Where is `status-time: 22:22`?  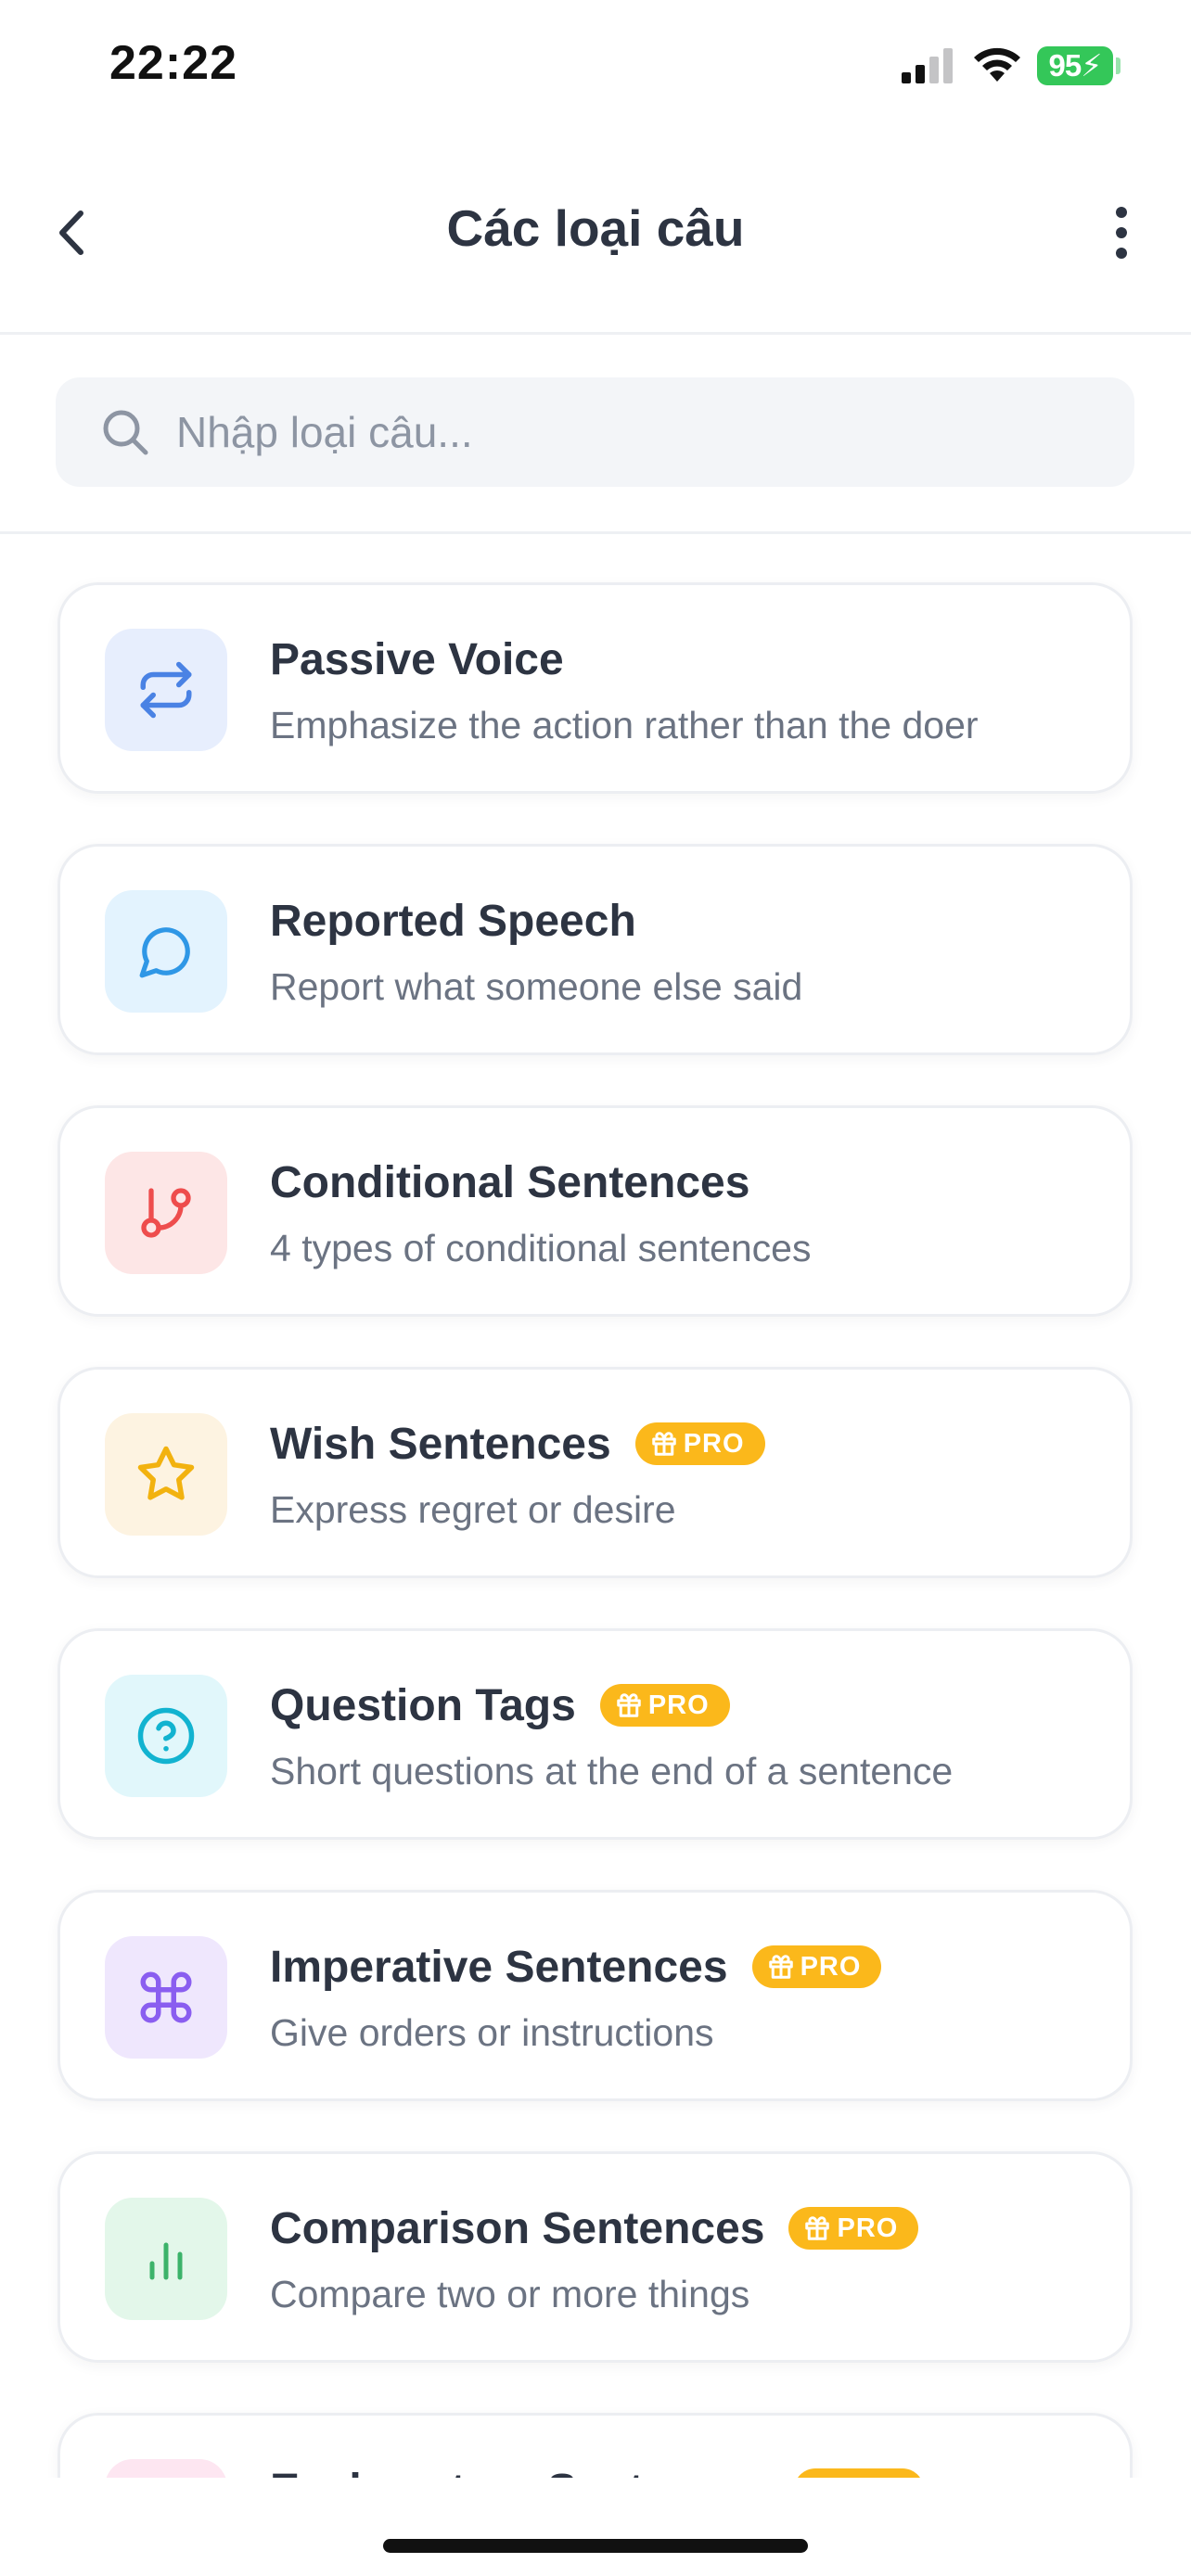
status-time: 22:22 is located at coordinates (173, 63).